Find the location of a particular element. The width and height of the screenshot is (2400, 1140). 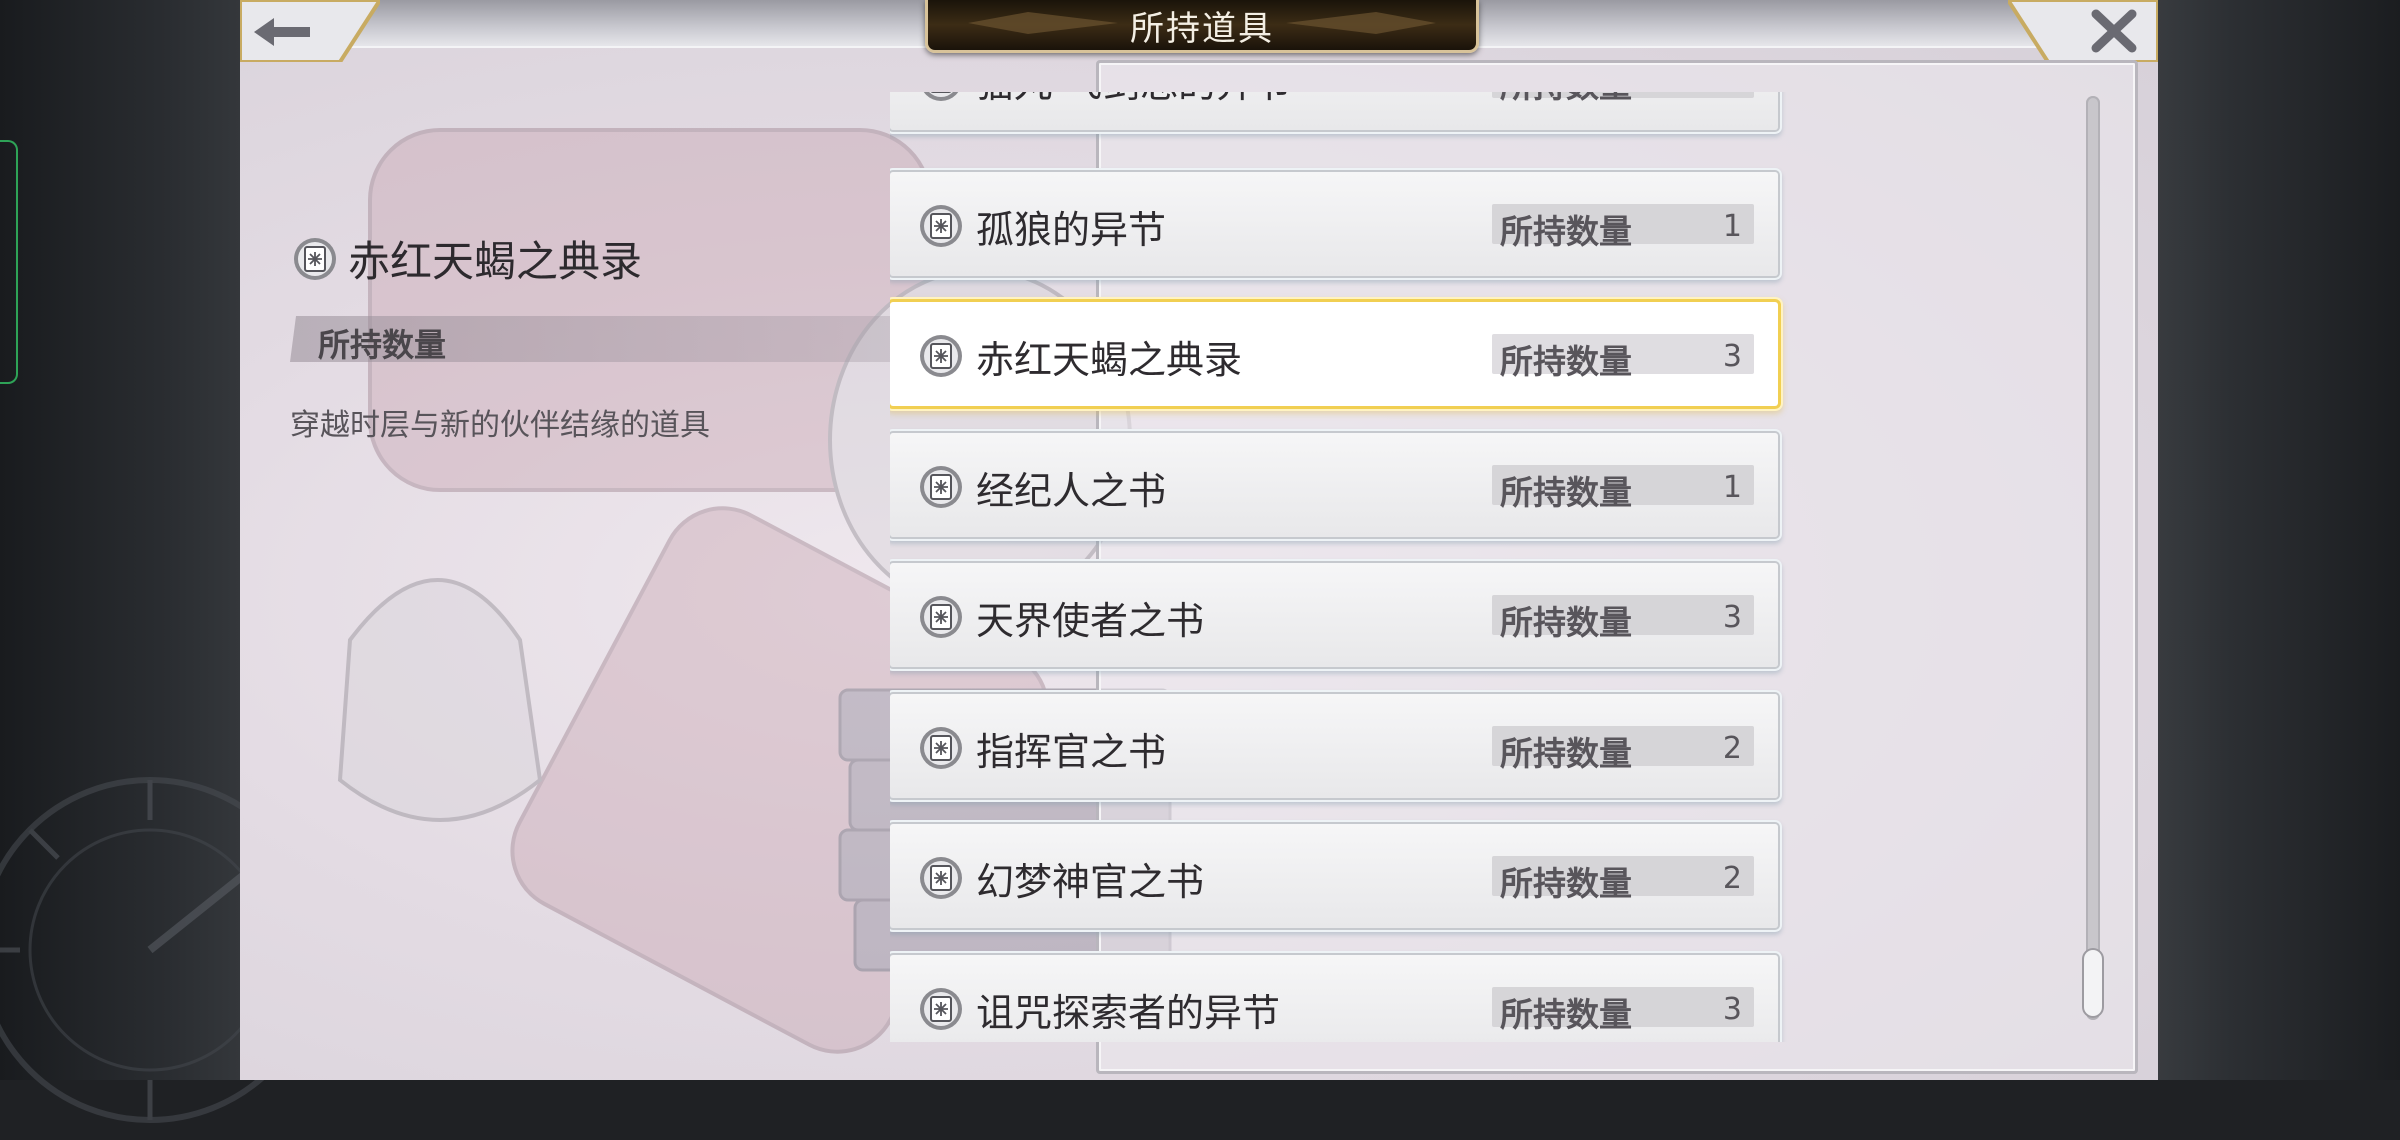

item-row: 天界使者之书 所持数量 3 is located at coordinates (1334, 615).